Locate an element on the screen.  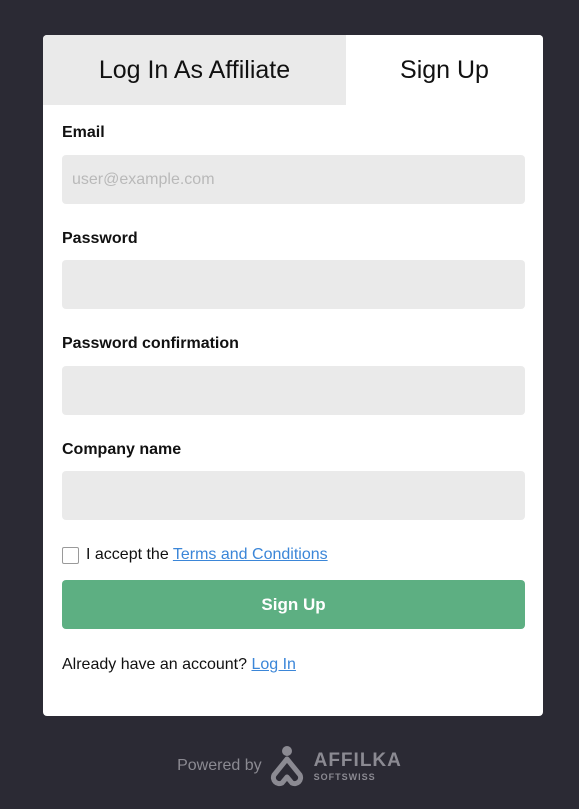
company-name-label: Company name is located at coordinates (122, 449).